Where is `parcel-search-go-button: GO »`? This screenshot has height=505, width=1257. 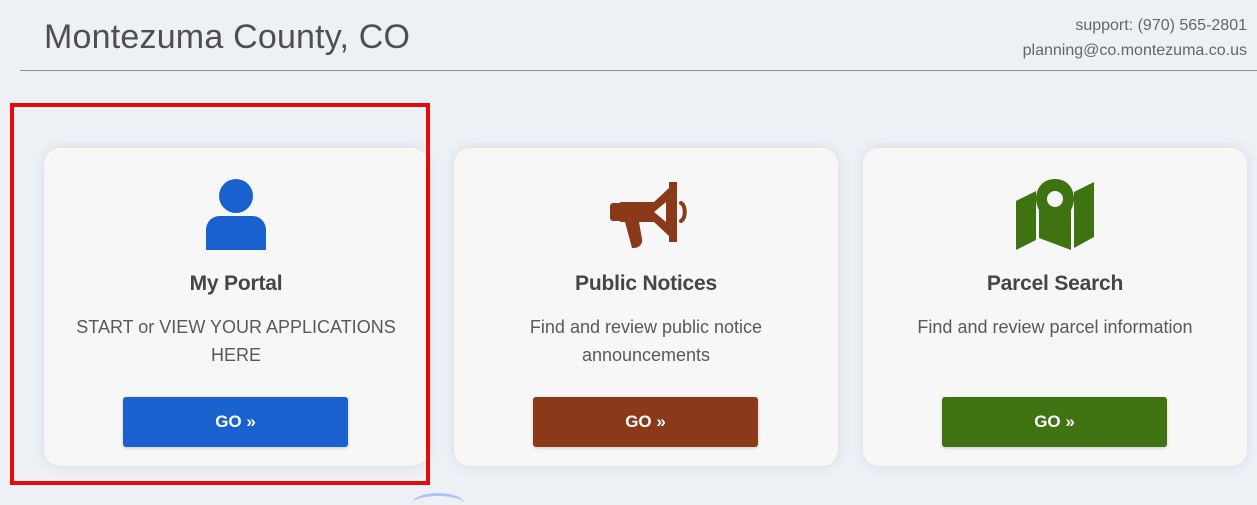
parcel-search-go-button: GO » is located at coordinates (1054, 422).